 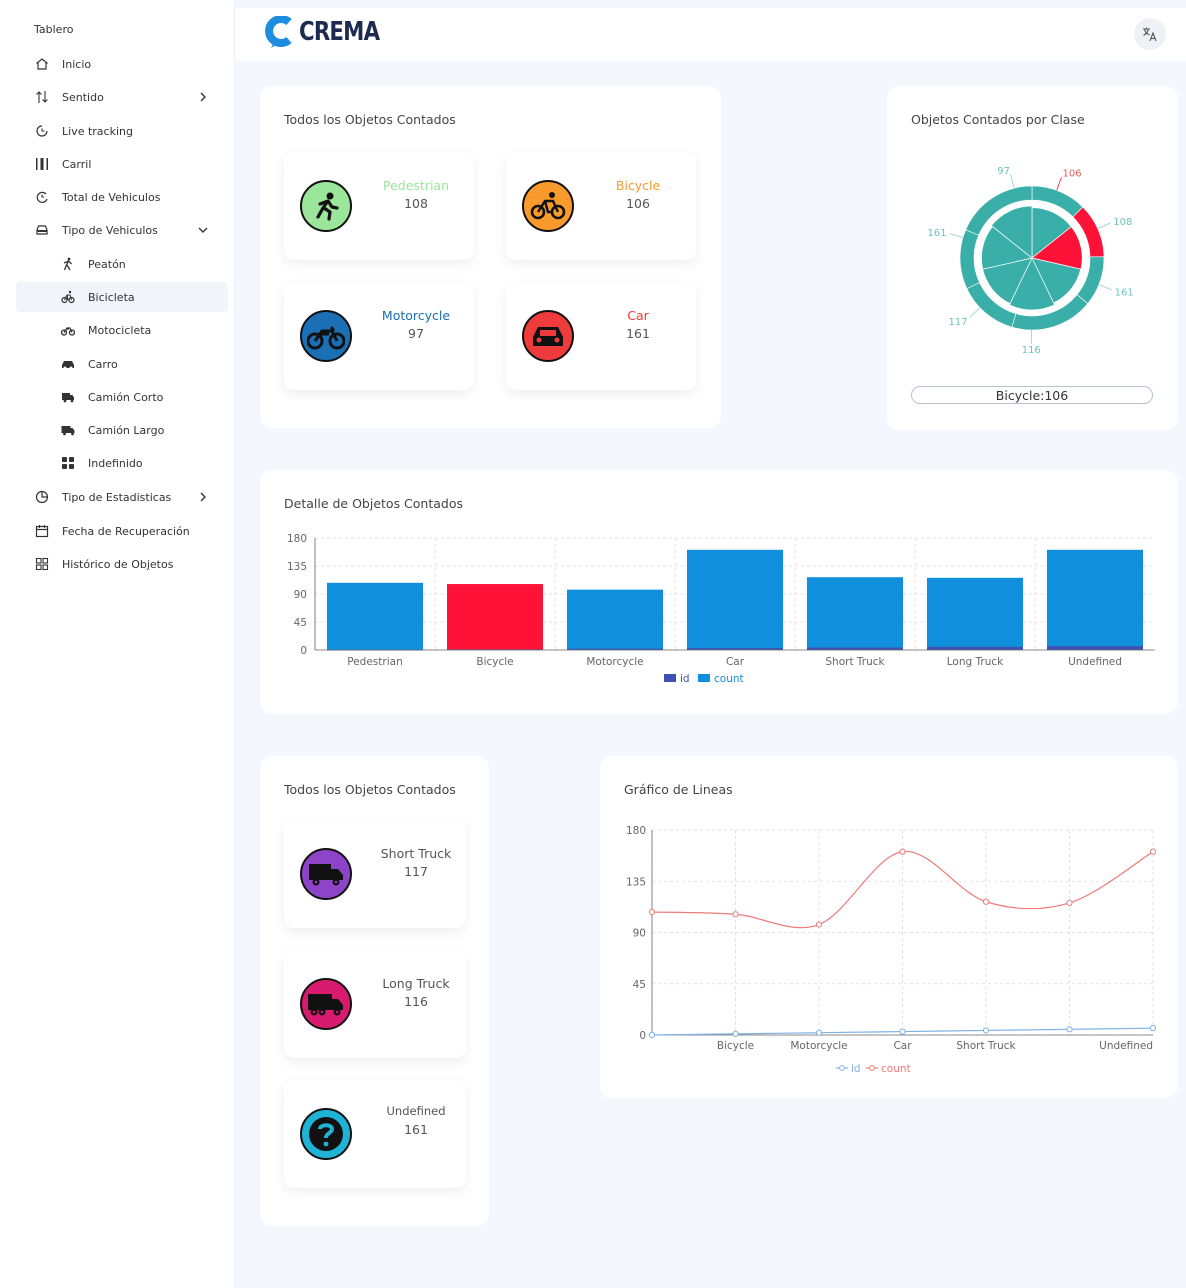 I want to click on tile-count: 108, so click(x=416, y=203).